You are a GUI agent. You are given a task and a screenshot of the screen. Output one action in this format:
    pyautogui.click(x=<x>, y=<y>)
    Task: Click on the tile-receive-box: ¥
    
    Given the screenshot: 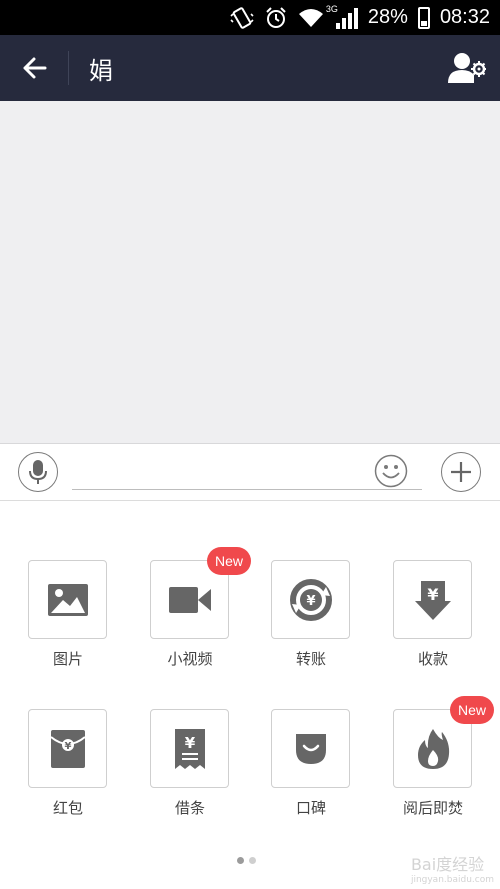 What is the action you would take?
    pyautogui.click(x=432, y=599)
    